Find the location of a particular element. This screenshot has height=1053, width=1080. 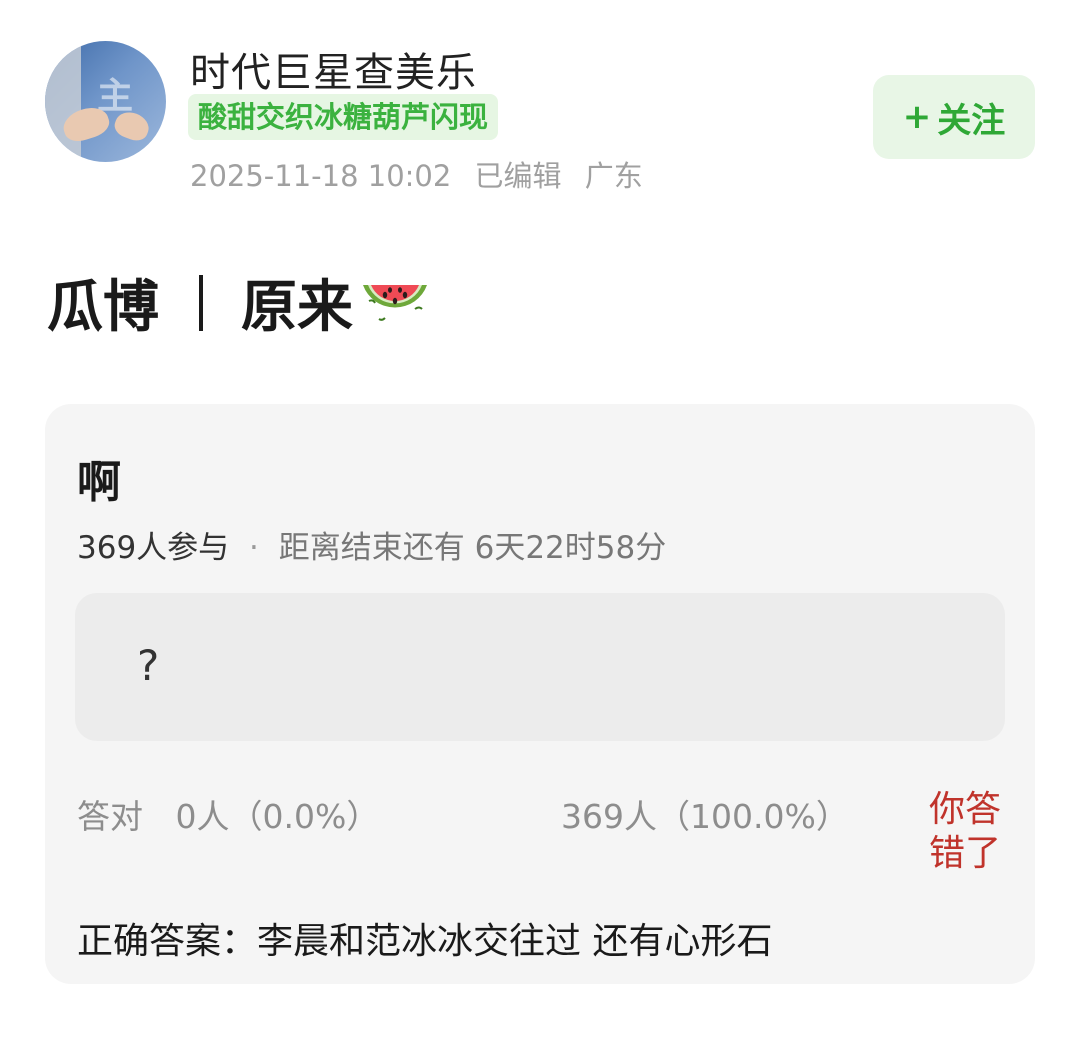

quiz-option-text: ? is located at coordinates (148, 665).